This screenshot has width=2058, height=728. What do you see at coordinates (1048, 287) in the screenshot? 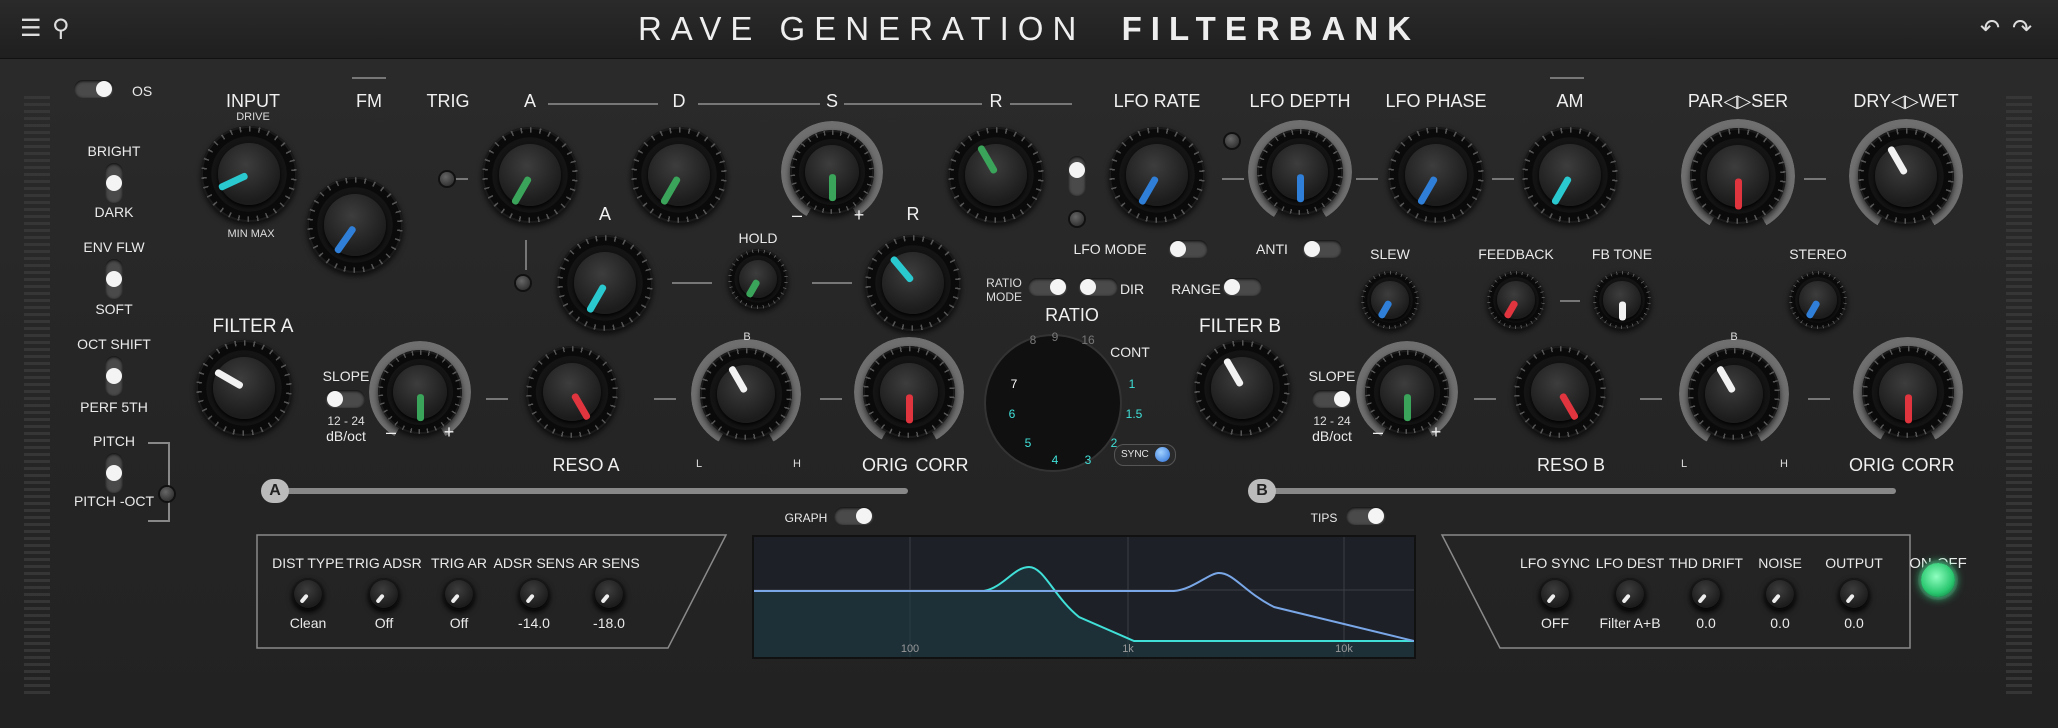
I see `ratio-mode-toggle` at bounding box center [1048, 287].